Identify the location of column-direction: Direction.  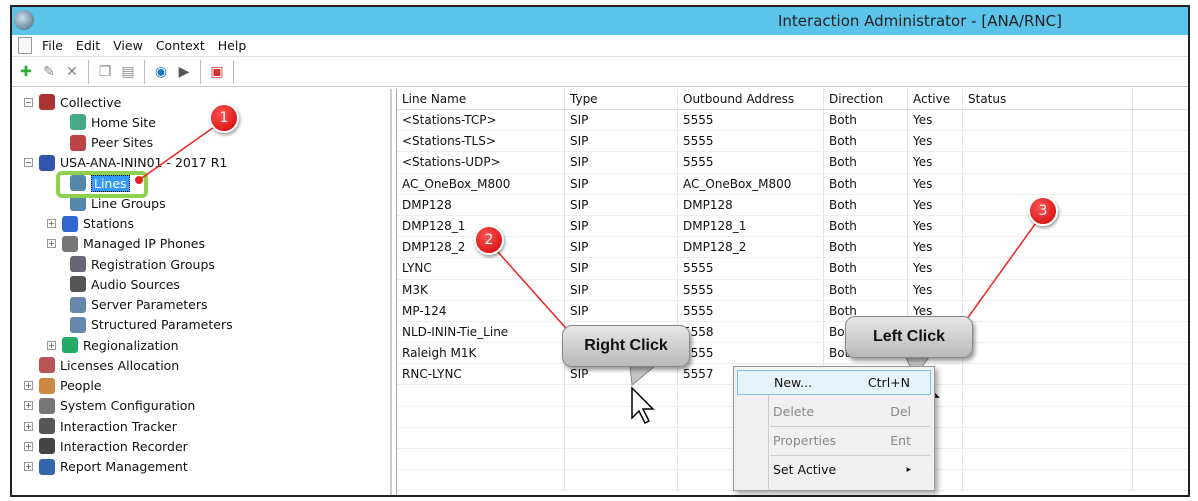
(866, 99).